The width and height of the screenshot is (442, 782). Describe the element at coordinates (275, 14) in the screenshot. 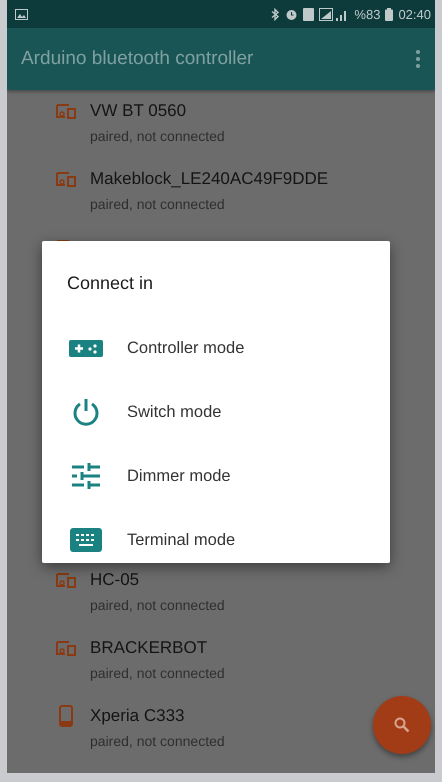

I see `bluetooth-icon` at that location.